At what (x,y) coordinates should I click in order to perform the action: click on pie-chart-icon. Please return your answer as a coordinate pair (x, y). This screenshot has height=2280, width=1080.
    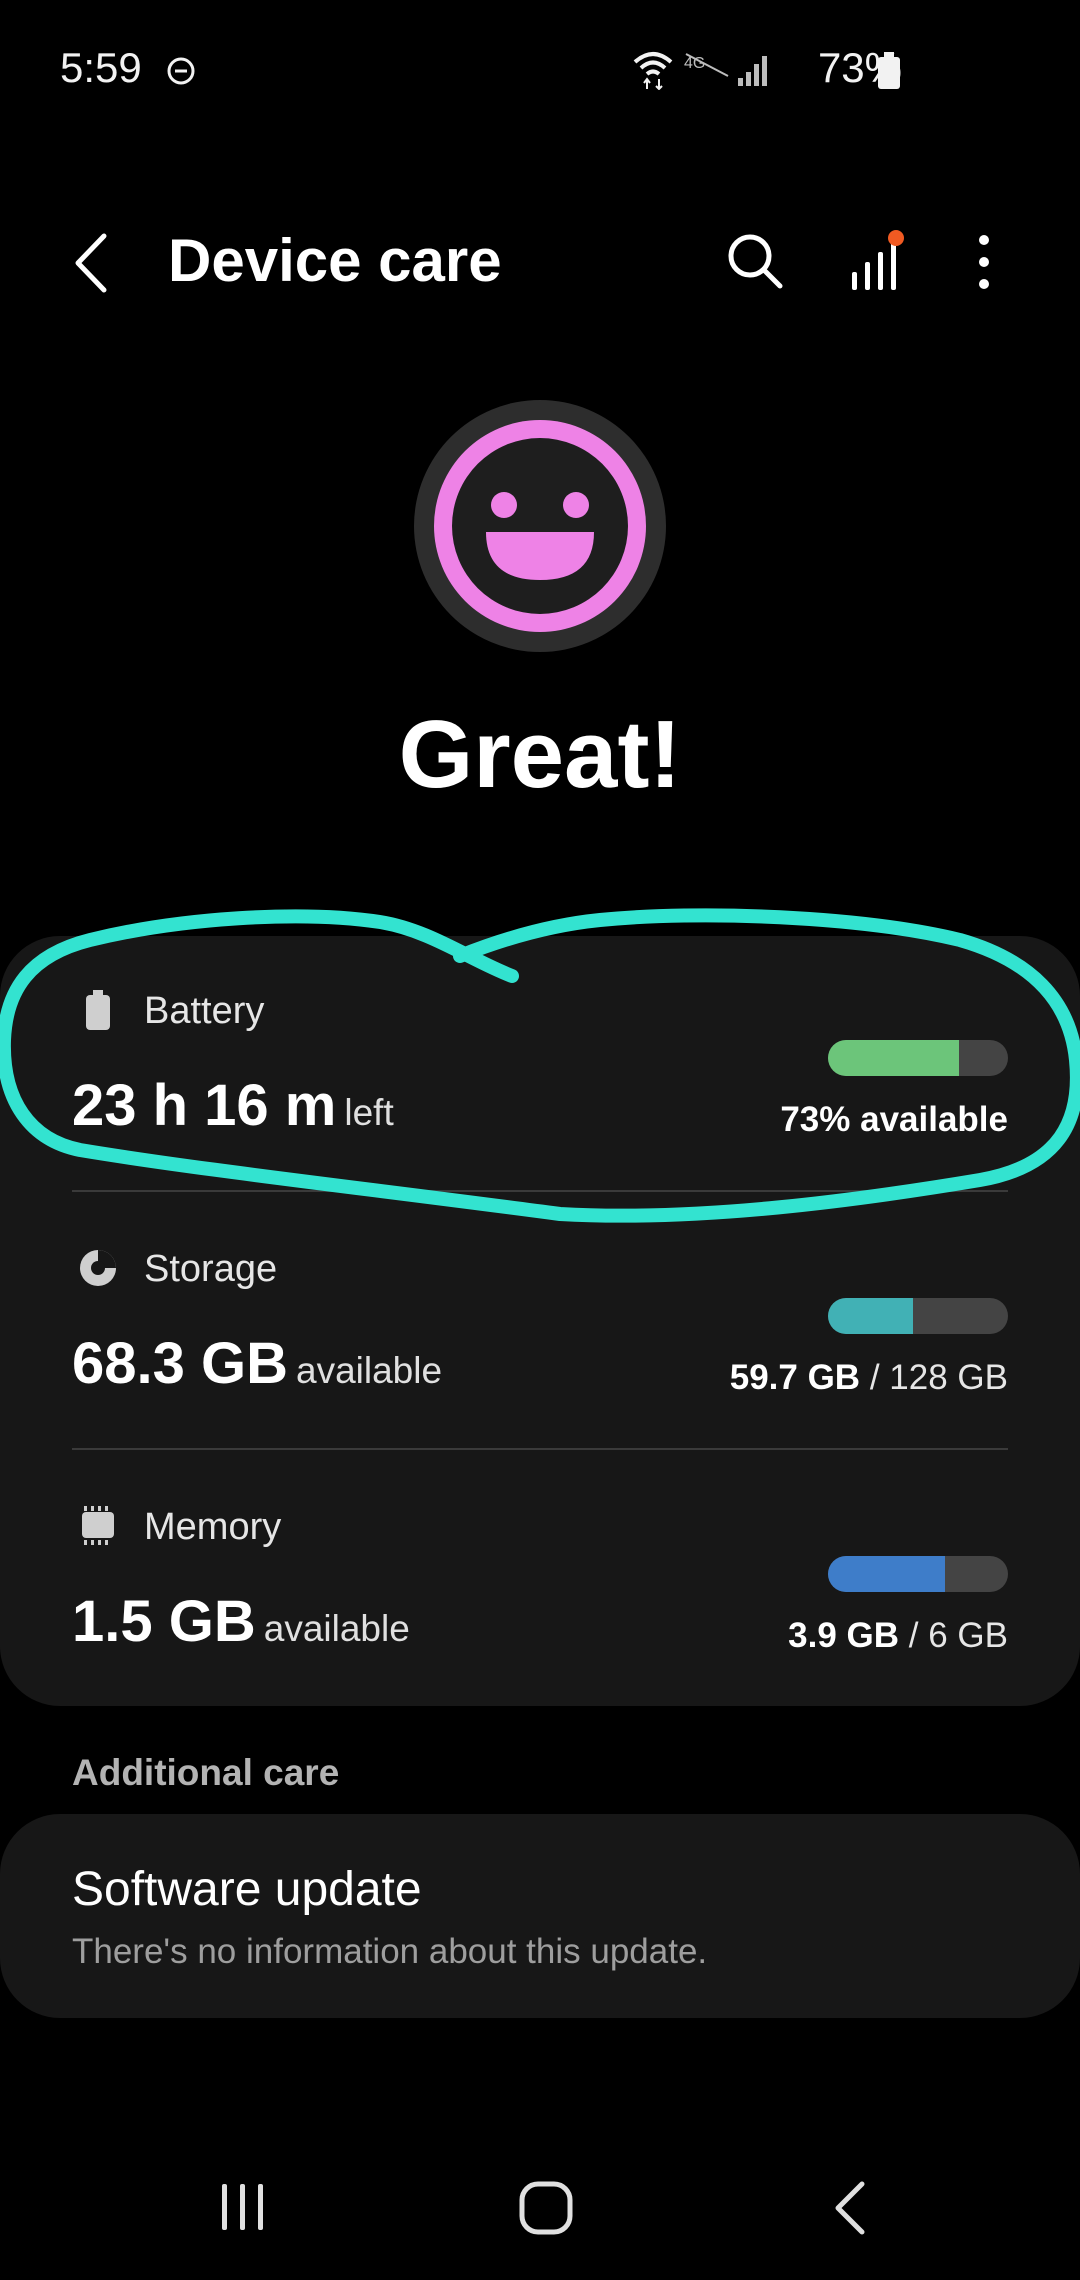
    Looking at the image, I should click on (98, 1268).